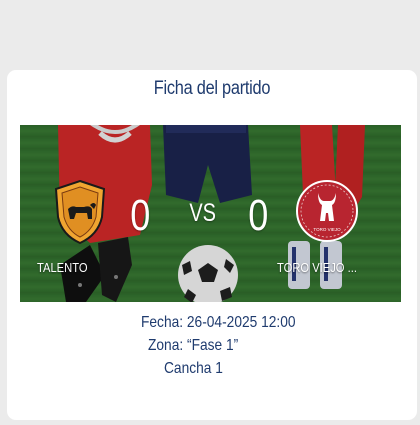 This screenshot has width=420, height=425. What do you see at coordinates (327, 211) in the screenshot?
I see `toro-viejo-logo-icon: TORO VIEJO` at bounding box center [327, 211].